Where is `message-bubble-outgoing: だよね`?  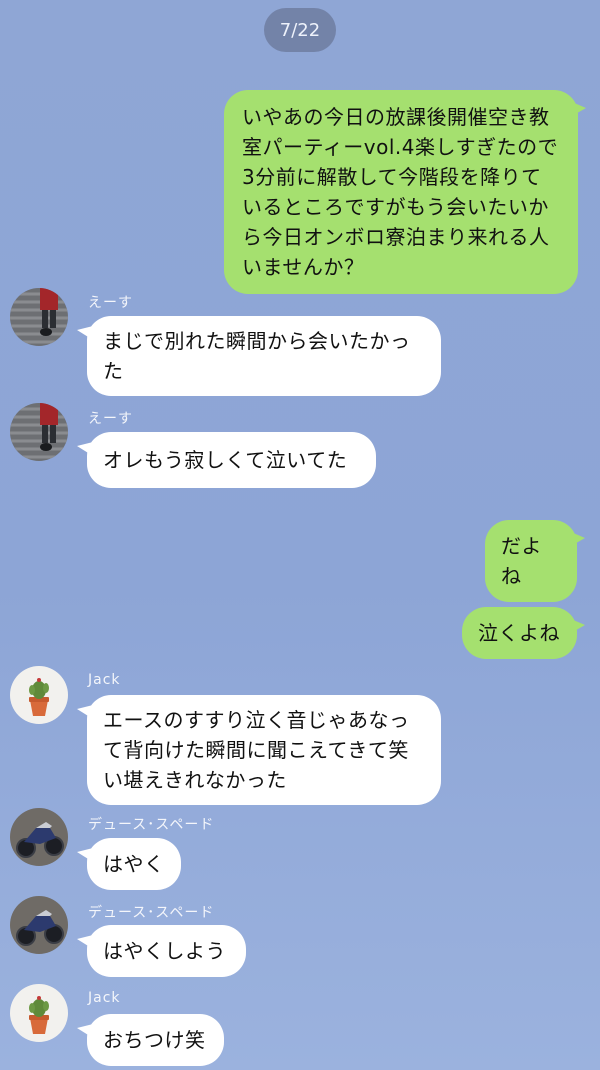
message-bubble-outgoing: だよね is located at coordinates (535, 561).